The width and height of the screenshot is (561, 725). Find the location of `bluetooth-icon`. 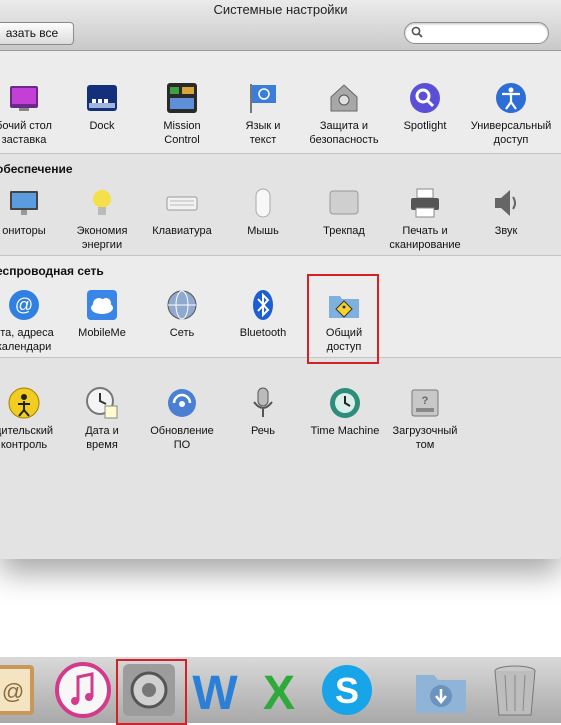

bluetooth-icon is located at coordinates (263, 305).